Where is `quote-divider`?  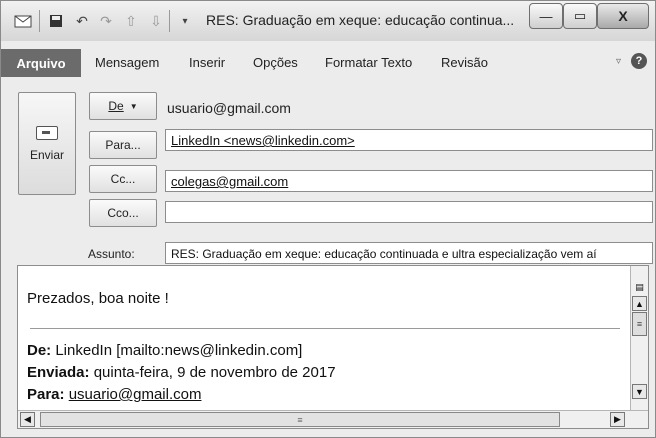
quote-divider is located at coordinates (325, 328).